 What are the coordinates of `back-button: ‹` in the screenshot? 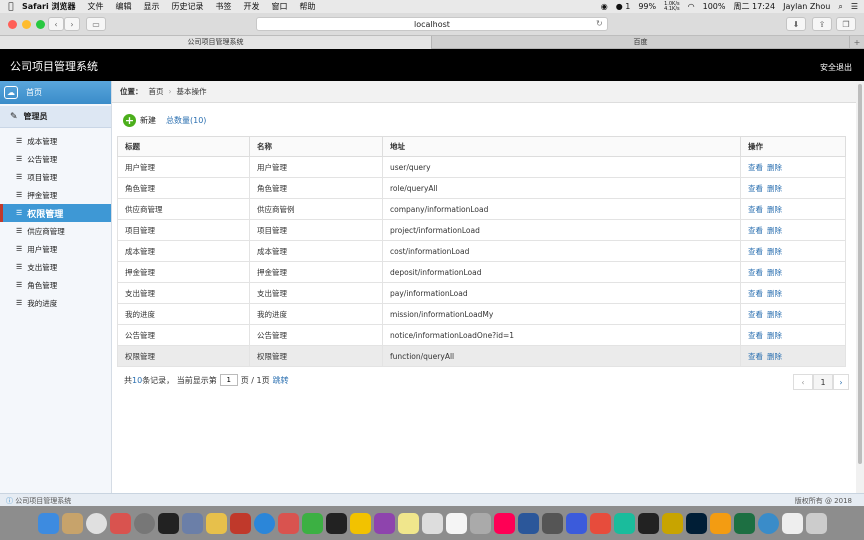 It's located at (56, 24).